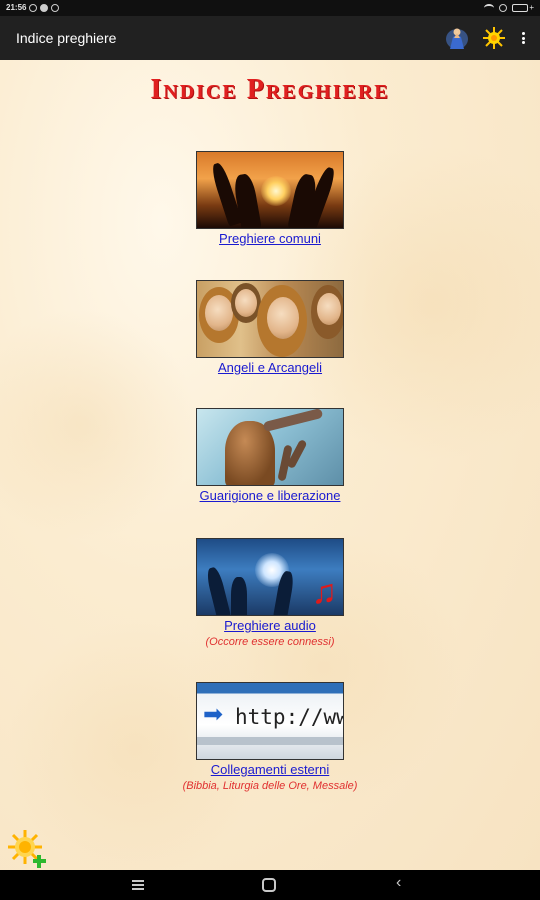  Describe the element at coordinates (457, 38) in the screenshot. I see `praying-hands-icon` at that location.